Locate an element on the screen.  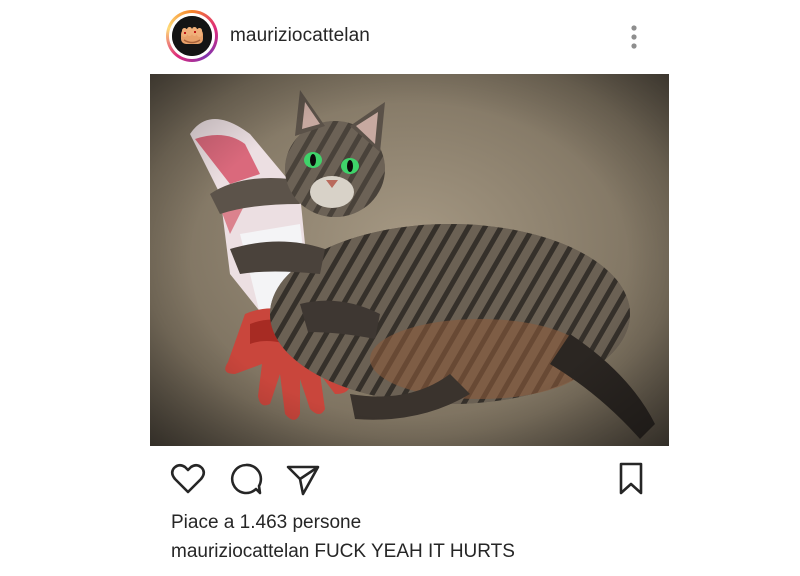
bookmark-icon is located at coordinates (631, 479).